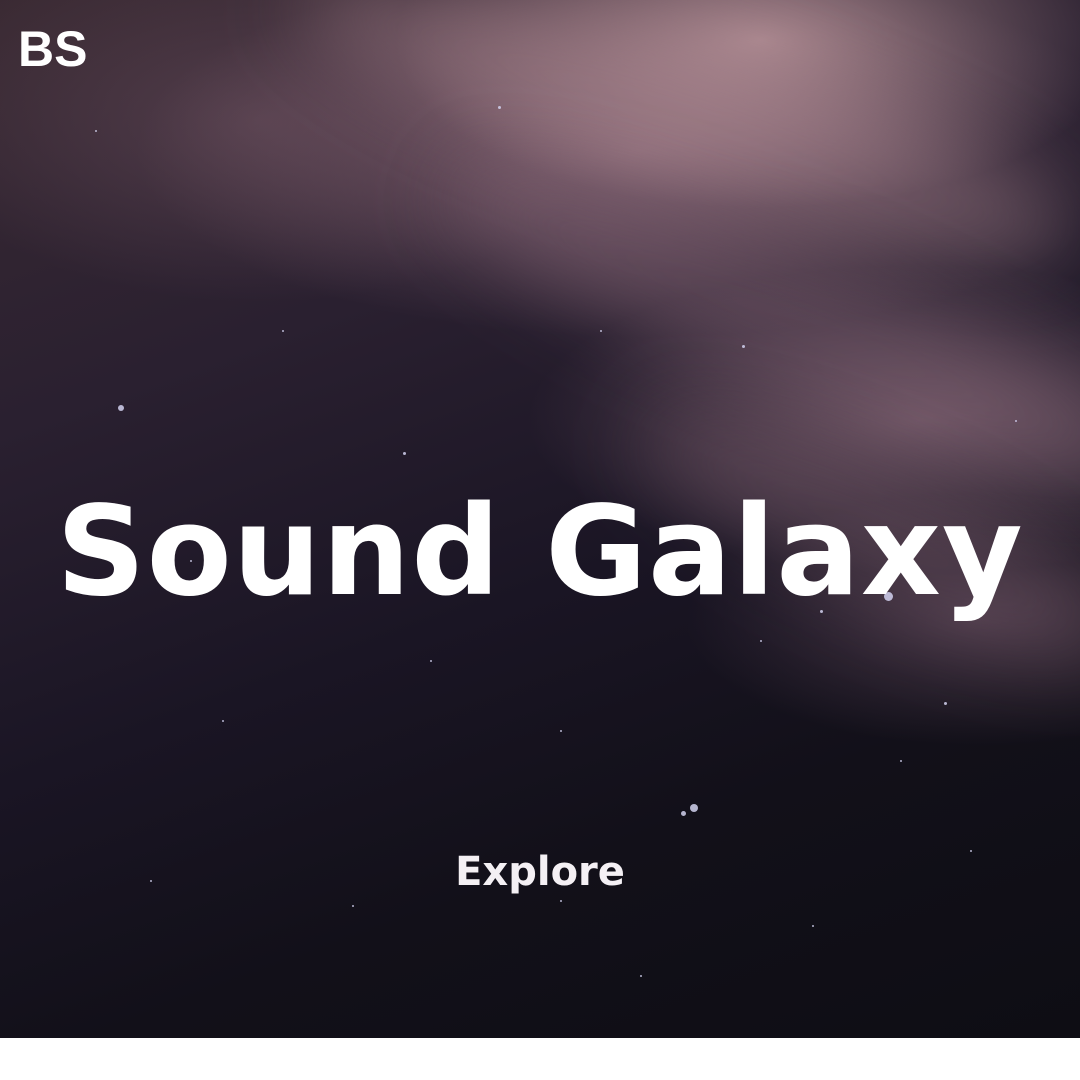 This screenshot has height=1080, width=1080. Describe the element at coordinates (52, 49) in the screenshot. I see `brand-logo: BS` at that location.